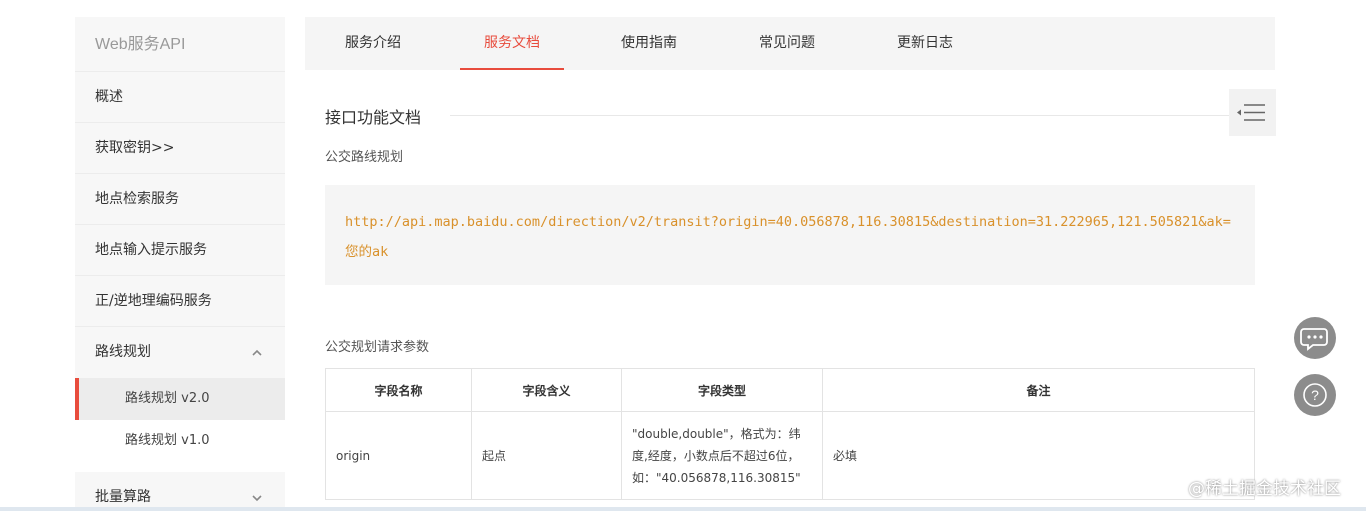  Describe the element at coordinates (137, 199) in the screenshot. I see `sidebar-item-label: 地点检索服务` at that location.